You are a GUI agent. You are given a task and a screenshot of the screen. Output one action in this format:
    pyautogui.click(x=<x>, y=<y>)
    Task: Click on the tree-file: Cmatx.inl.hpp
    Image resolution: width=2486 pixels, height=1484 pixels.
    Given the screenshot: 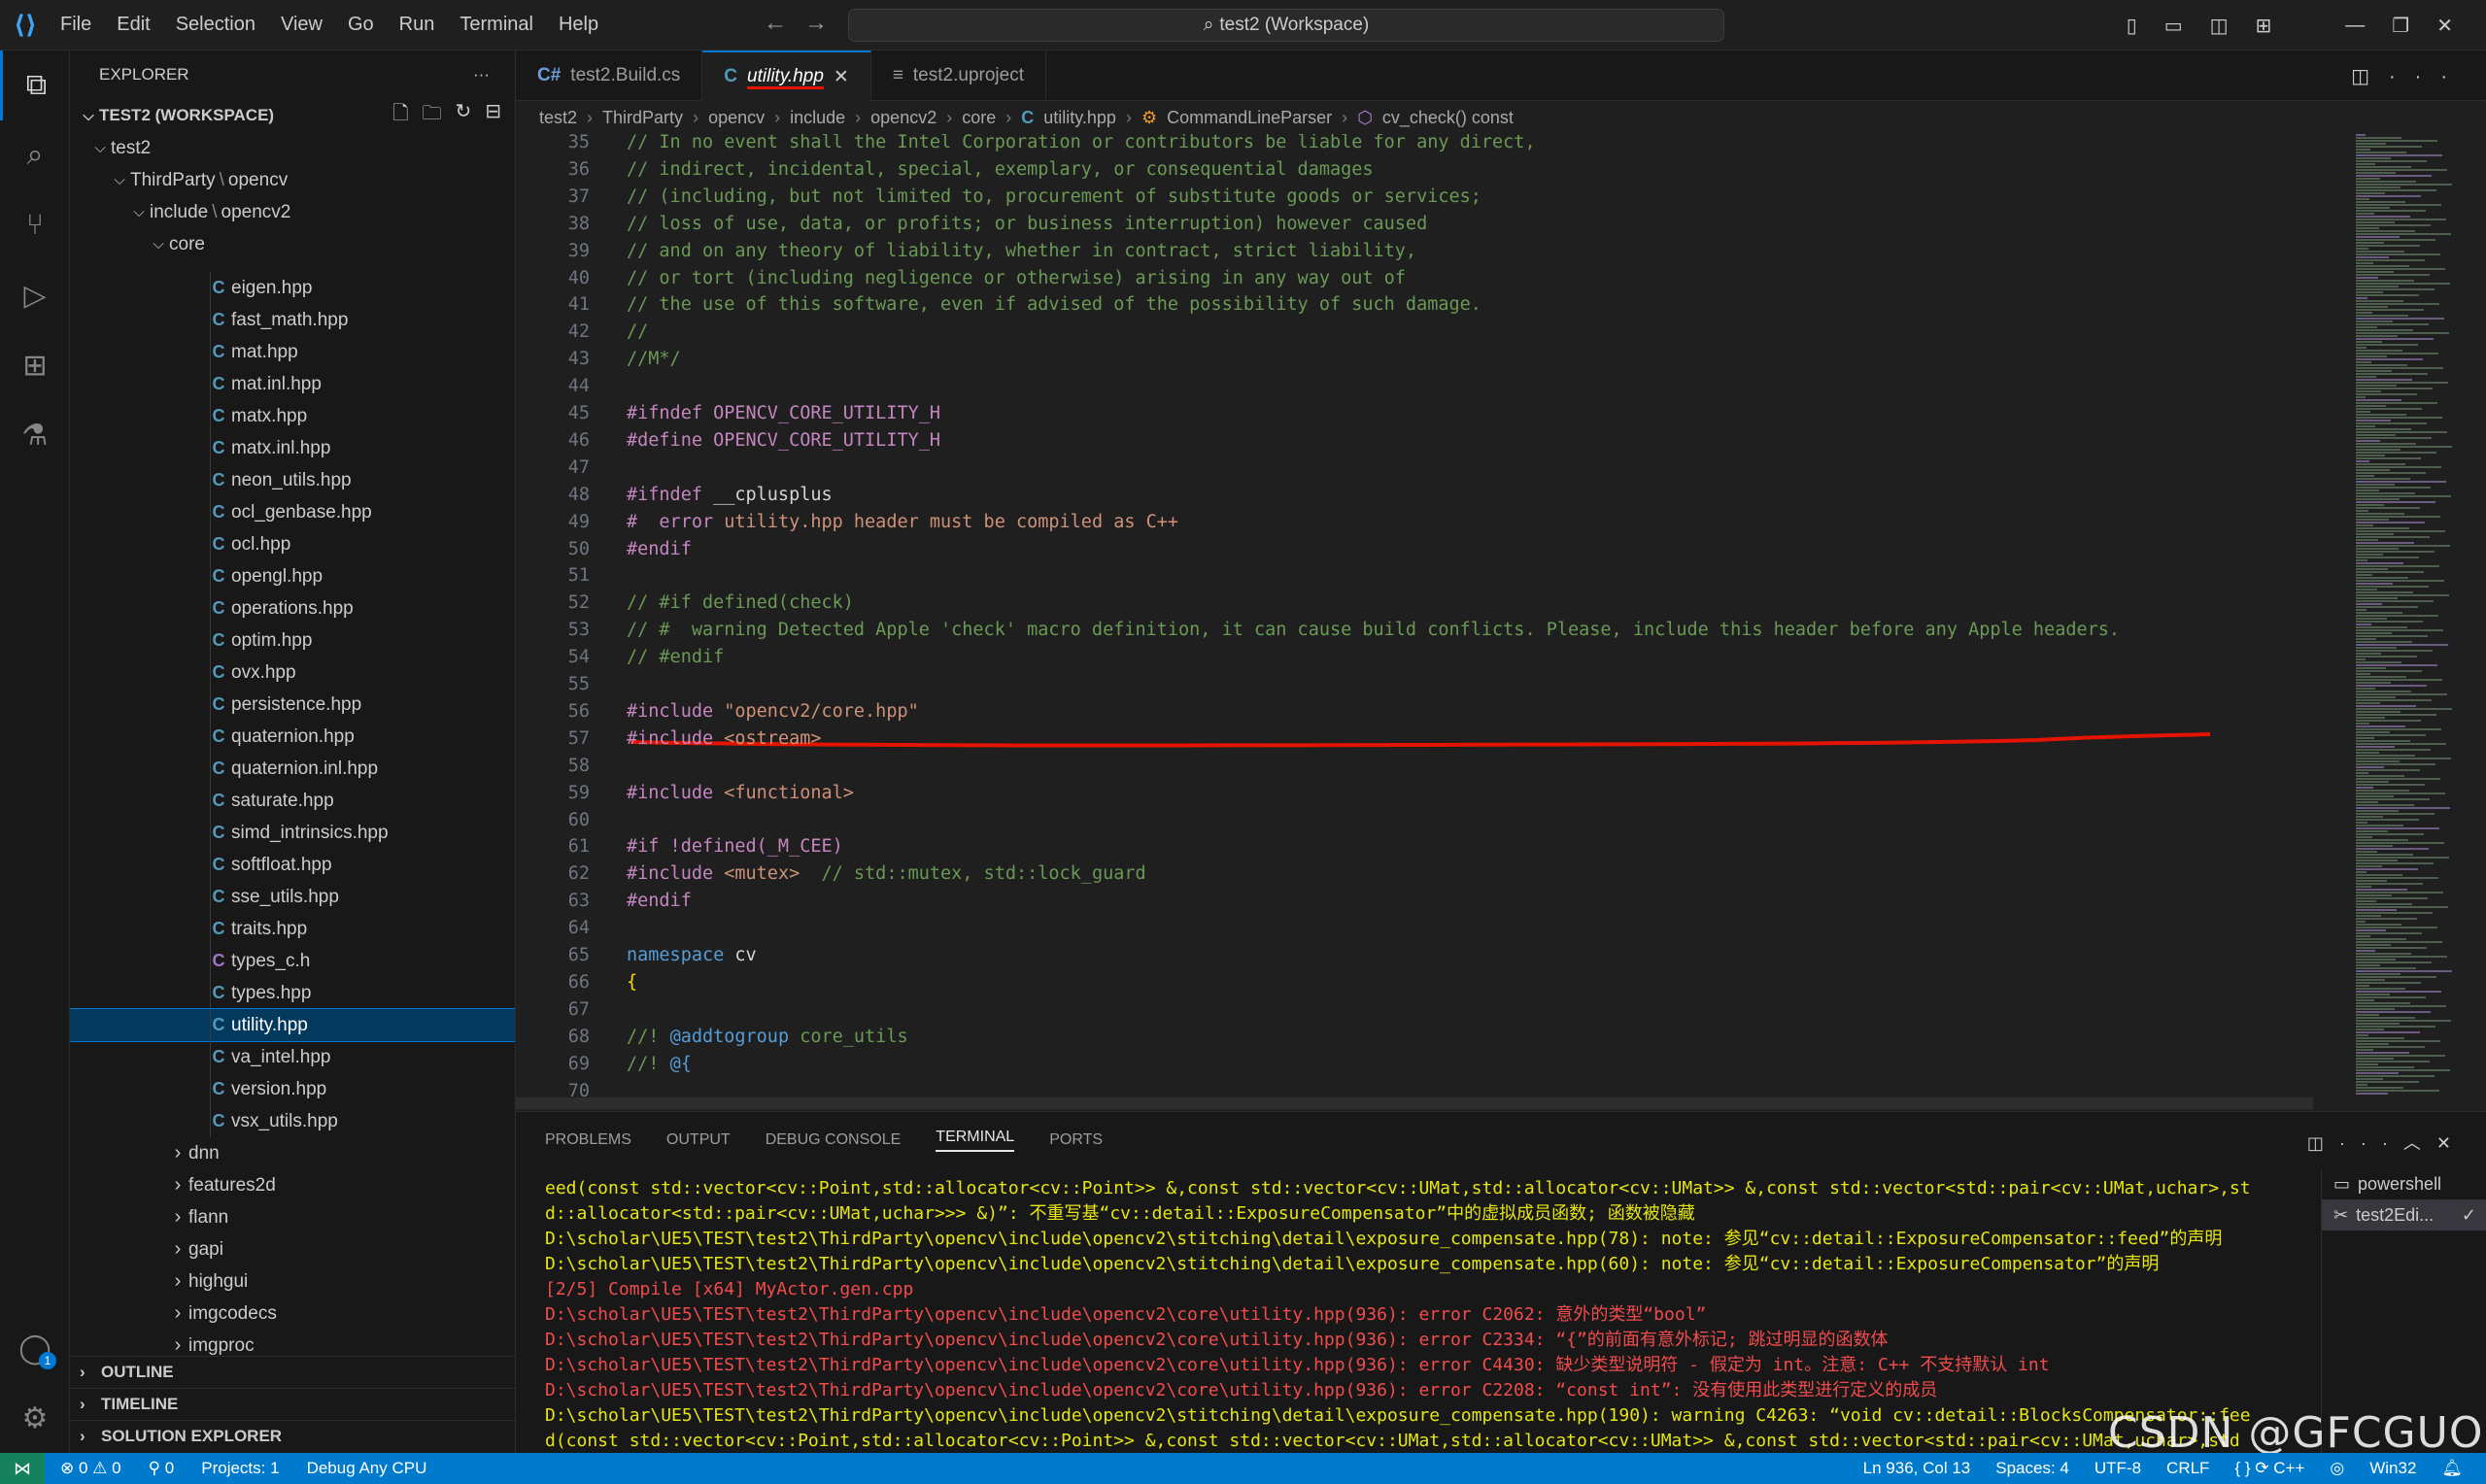 What is the action you would take?
    pyautogui.click(x=292, y=448)
    